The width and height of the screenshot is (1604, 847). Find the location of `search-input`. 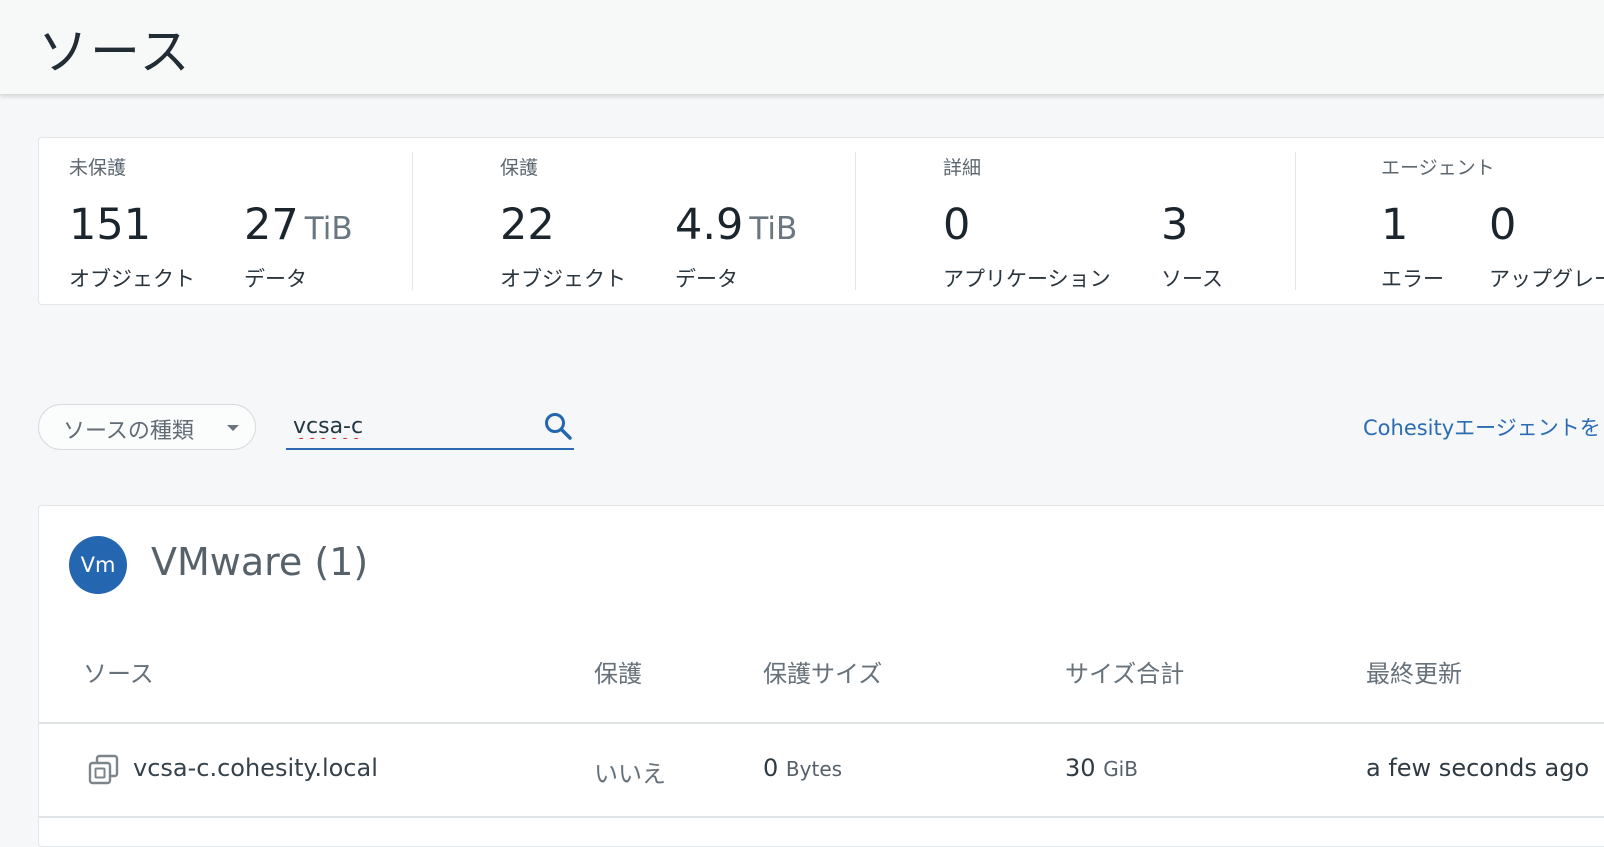

search-input is located at coordinates (408, 426).